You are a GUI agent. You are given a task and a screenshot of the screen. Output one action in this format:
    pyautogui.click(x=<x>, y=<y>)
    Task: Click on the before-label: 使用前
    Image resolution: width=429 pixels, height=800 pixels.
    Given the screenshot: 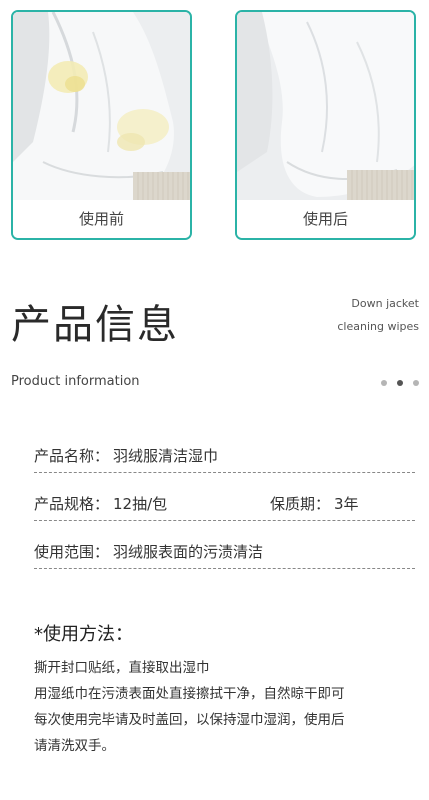 What is the action you would take?
    pyautogui.click(x=101, y=219)
    